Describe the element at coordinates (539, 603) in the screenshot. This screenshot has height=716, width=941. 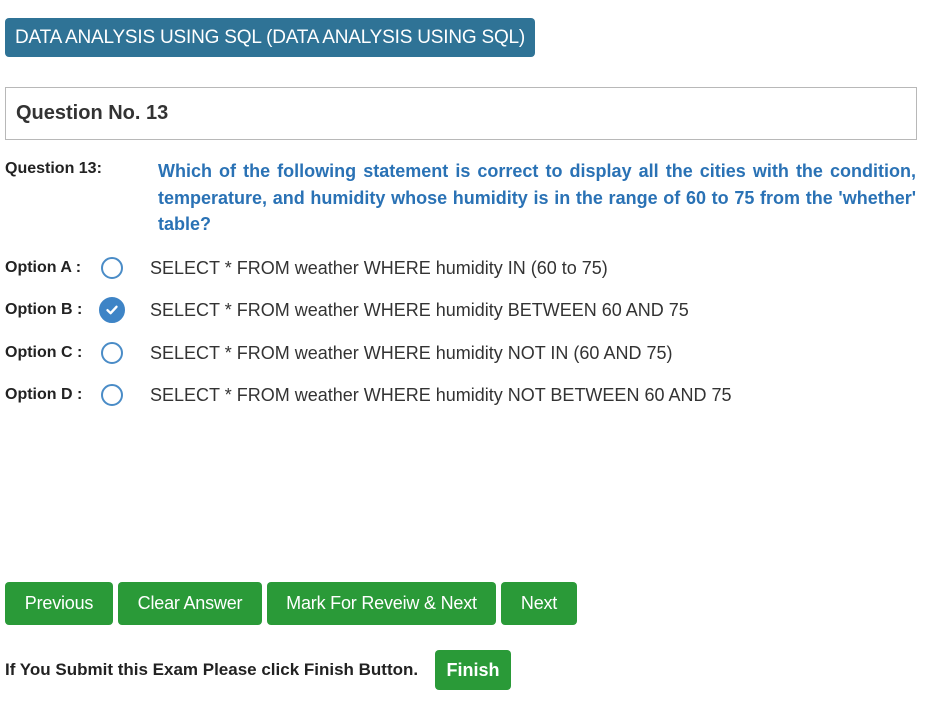
I see `next-button: Next` at that location.